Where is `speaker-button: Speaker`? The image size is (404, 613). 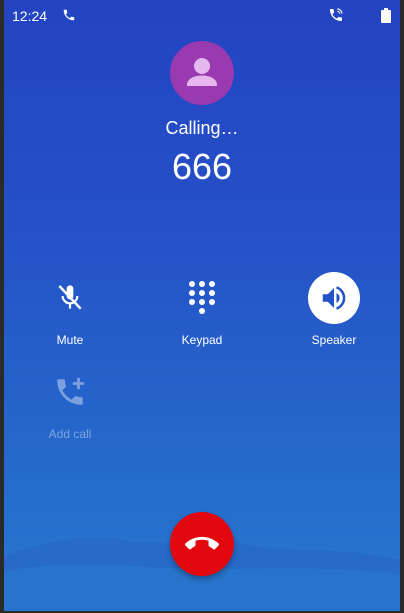
speaker-button: Speaker is located at coordinates (334, 309).